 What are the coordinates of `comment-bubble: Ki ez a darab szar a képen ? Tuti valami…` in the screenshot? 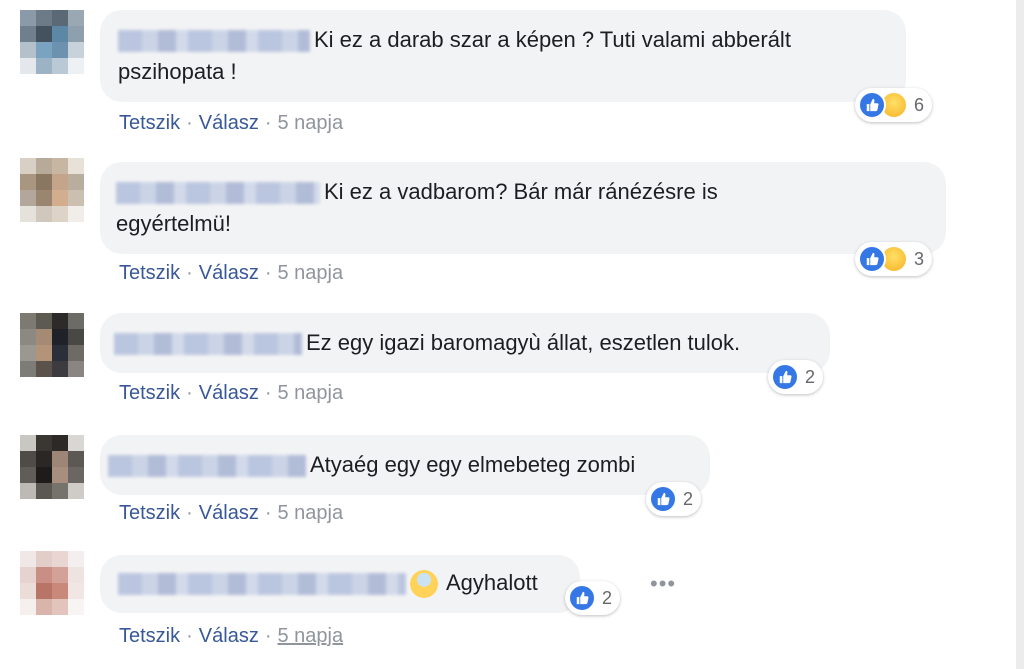 It's located at (503, 56).